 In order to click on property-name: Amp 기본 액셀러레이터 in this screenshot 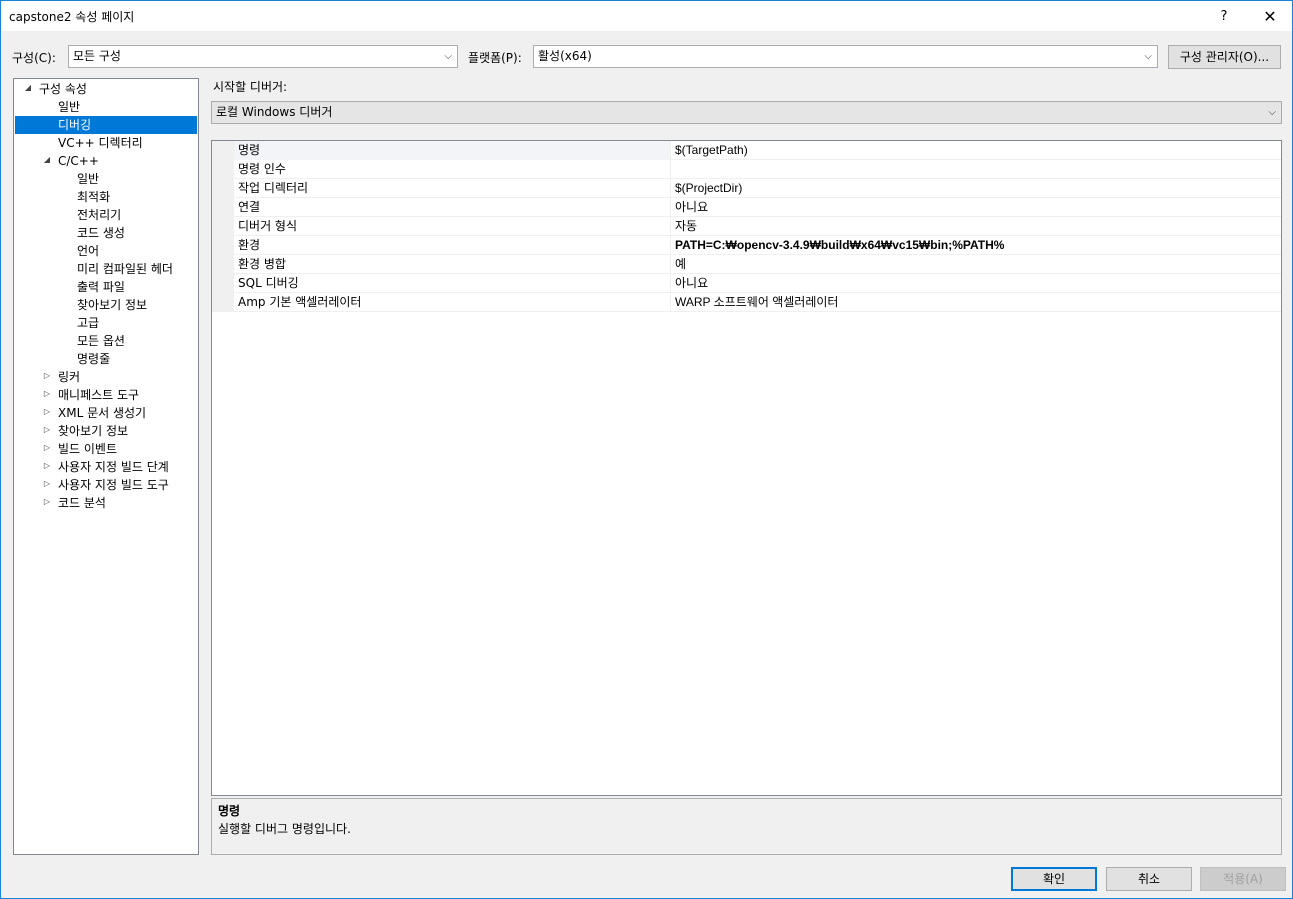, I will do `click(300, 302)`.